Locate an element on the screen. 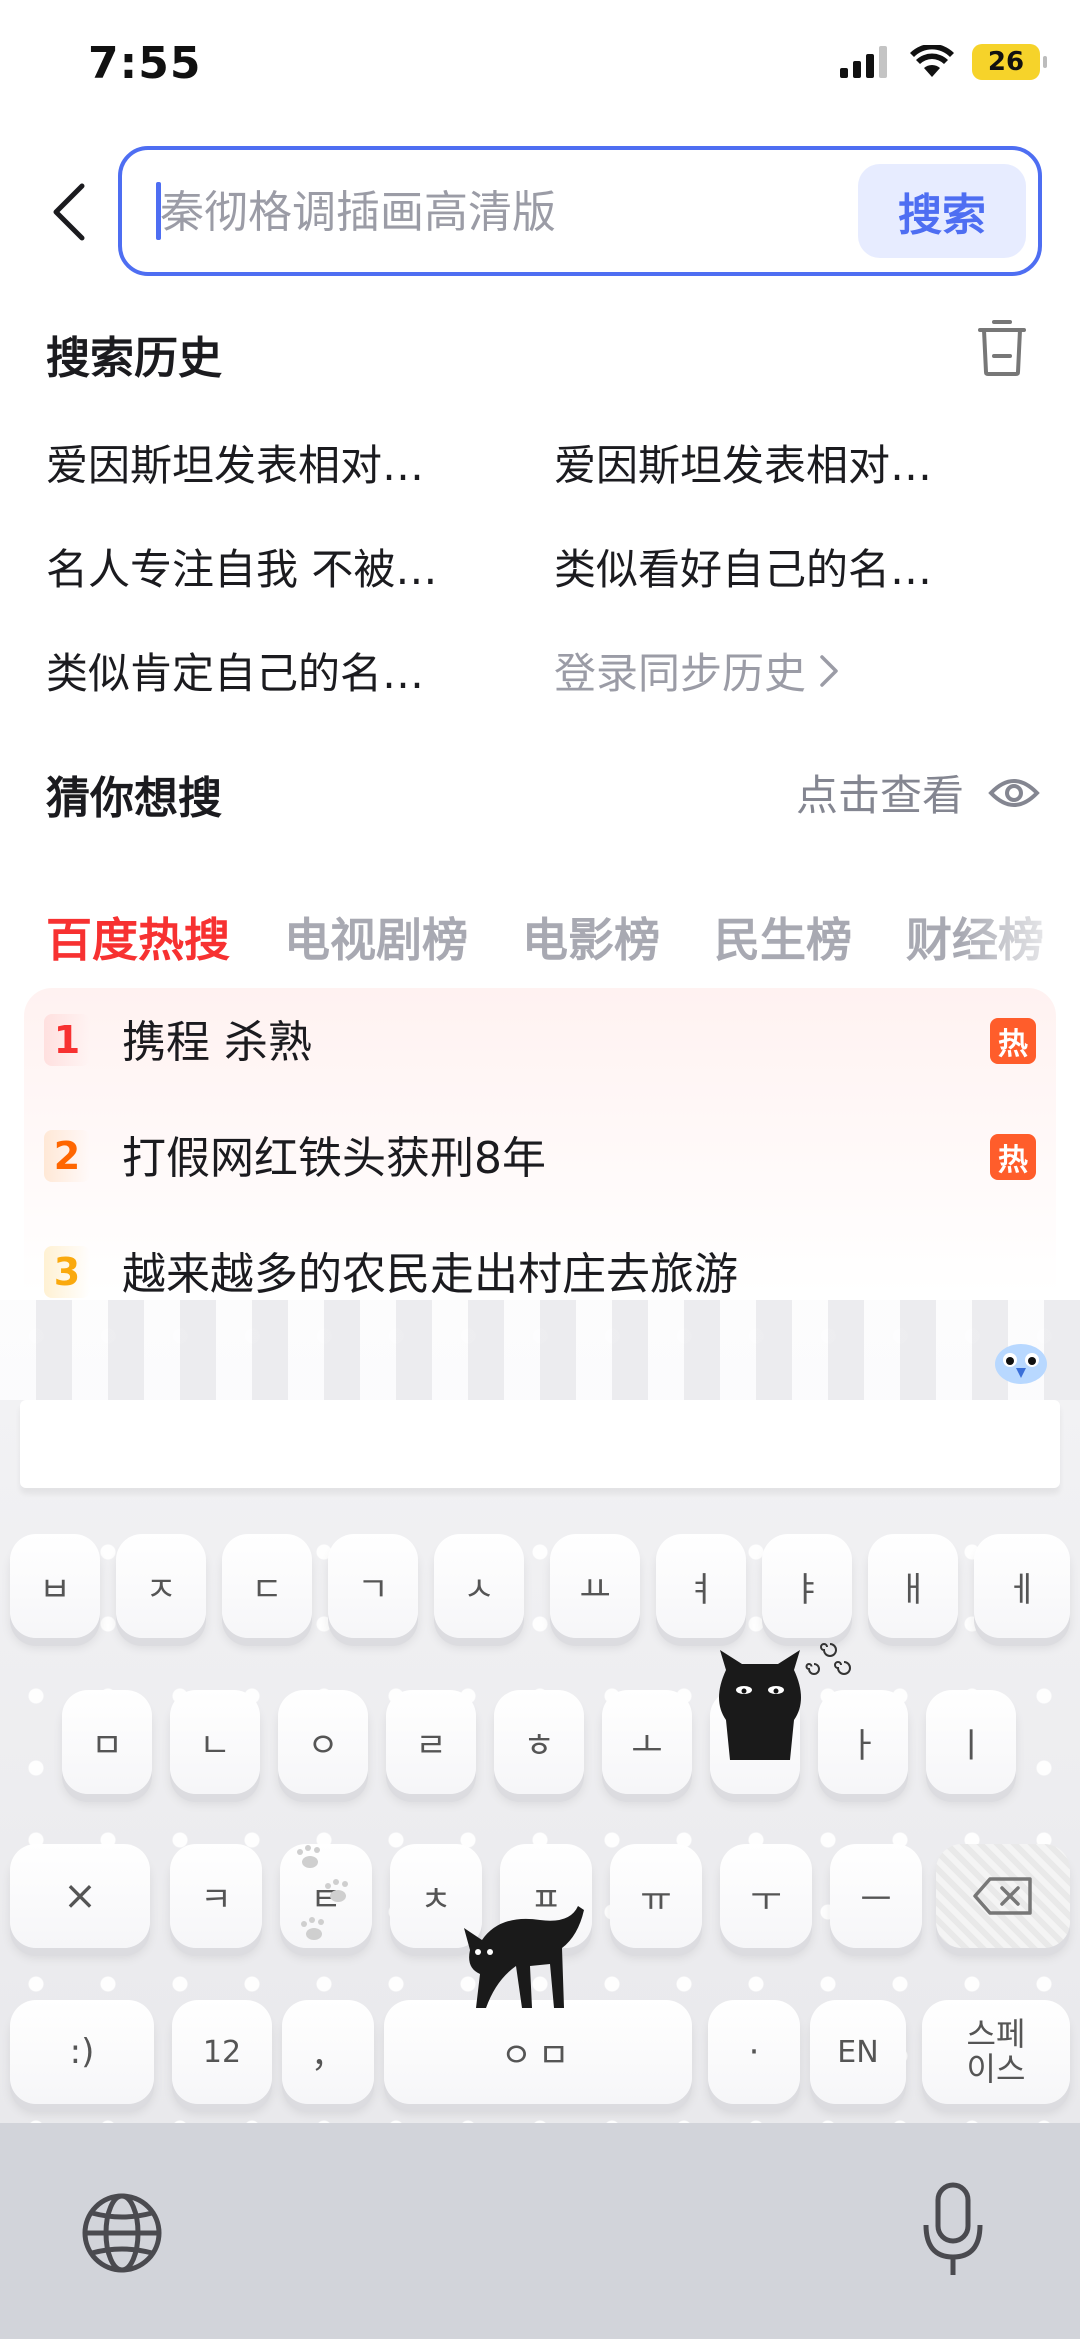  tab-tv: 电视剧榜 is located at coordinates (376, 937).